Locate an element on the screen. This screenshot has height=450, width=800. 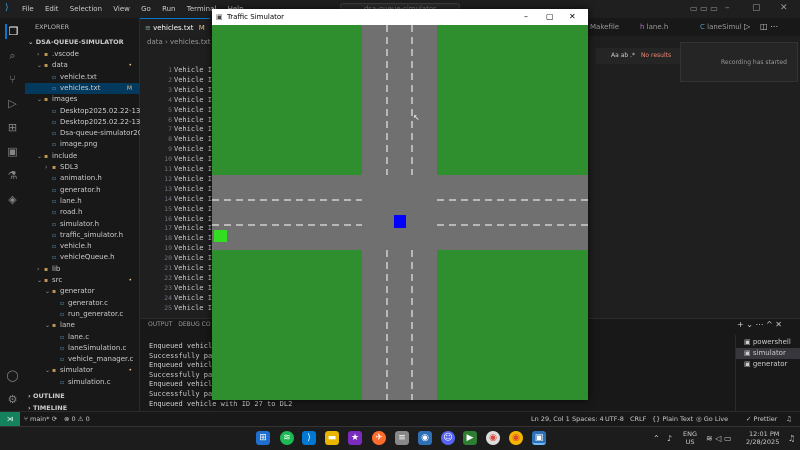
tree-file: ▫ lane.h is located at coordinates (82, 201).